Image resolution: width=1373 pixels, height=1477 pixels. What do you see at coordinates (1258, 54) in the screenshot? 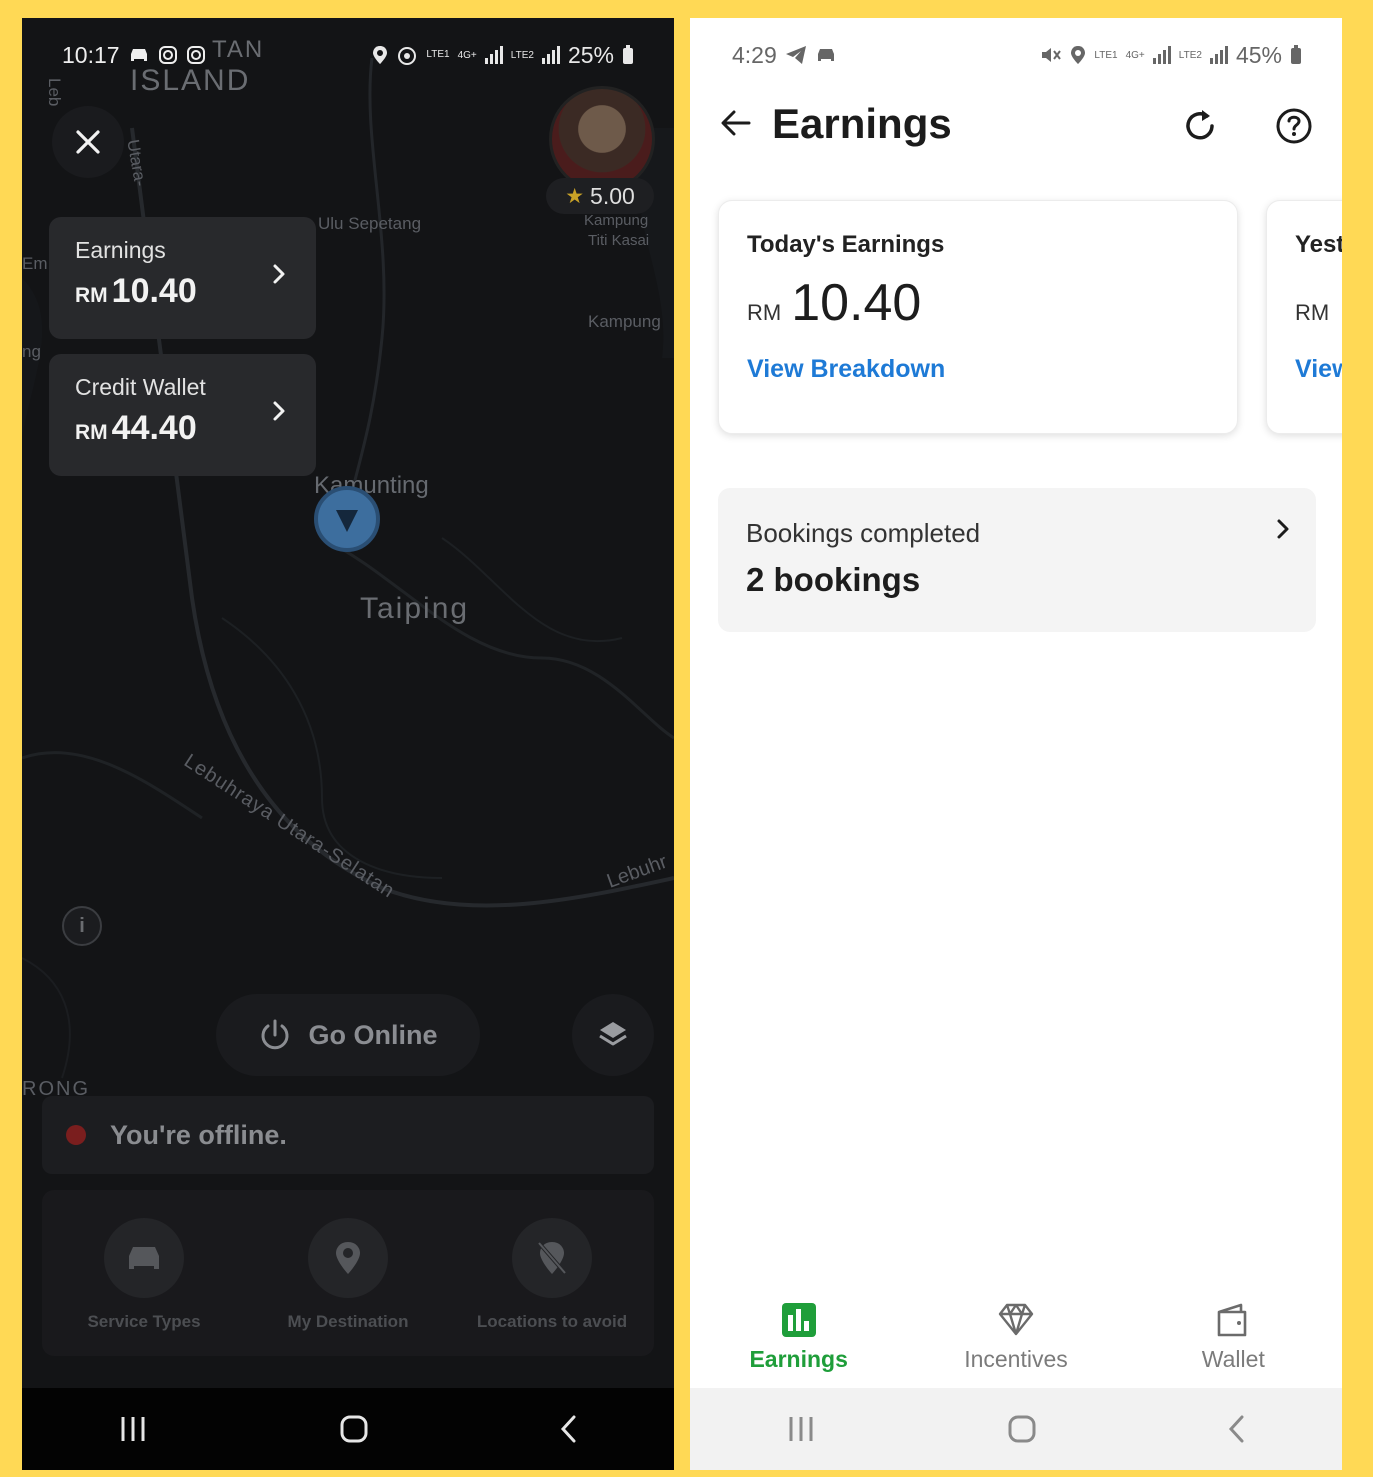
I see `battery-percent: 45%` at bounding box center [1258, 54].